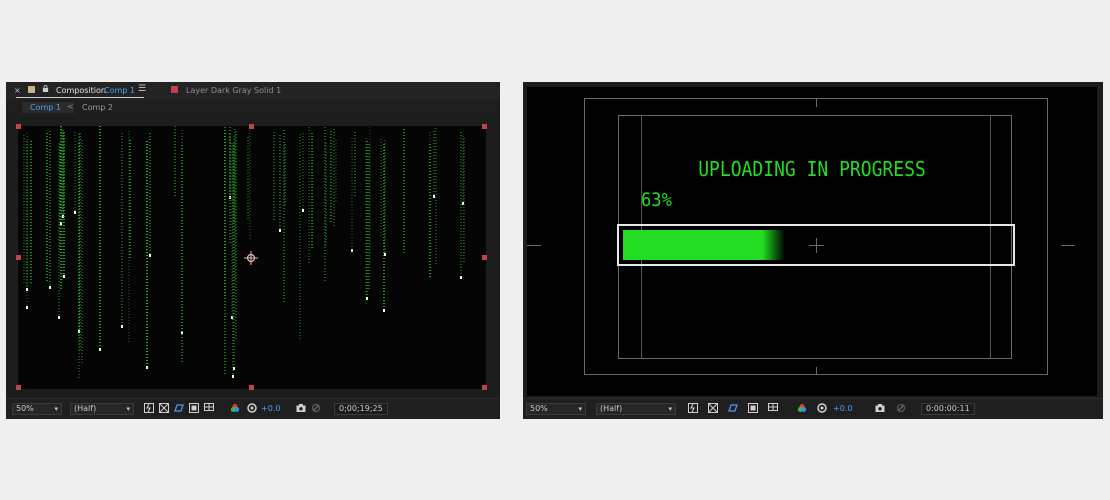 The width and height of the screenshot is (1110, 500). What do you see at coordinates (17, 90) in the screenshot?
I see `close-icon: ×` at bounding box center [17, 90].